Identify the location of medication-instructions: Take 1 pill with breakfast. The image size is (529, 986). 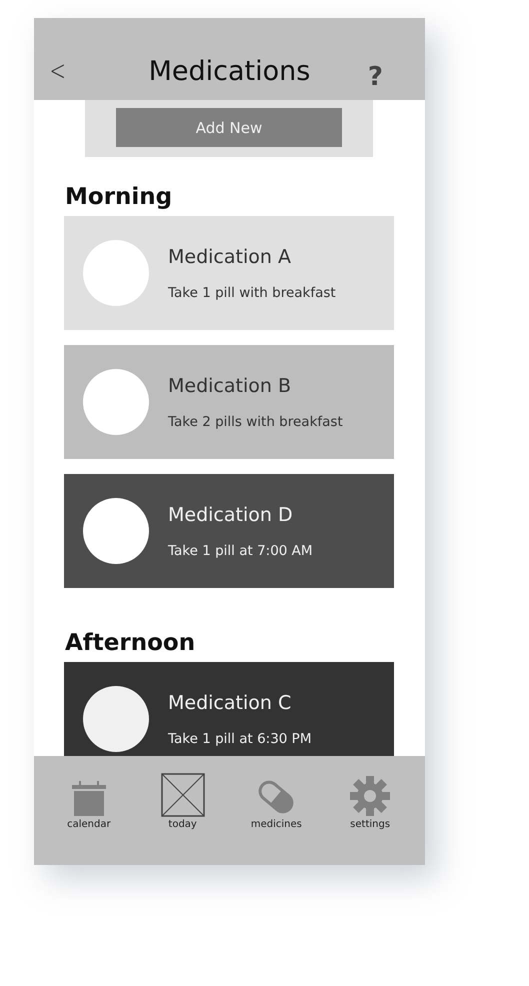
(252, 292).